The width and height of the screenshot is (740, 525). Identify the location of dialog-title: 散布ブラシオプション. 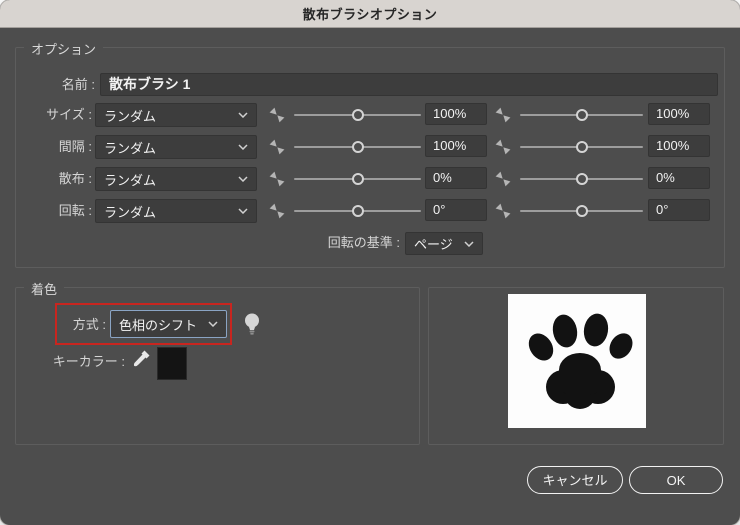
(370, 14).